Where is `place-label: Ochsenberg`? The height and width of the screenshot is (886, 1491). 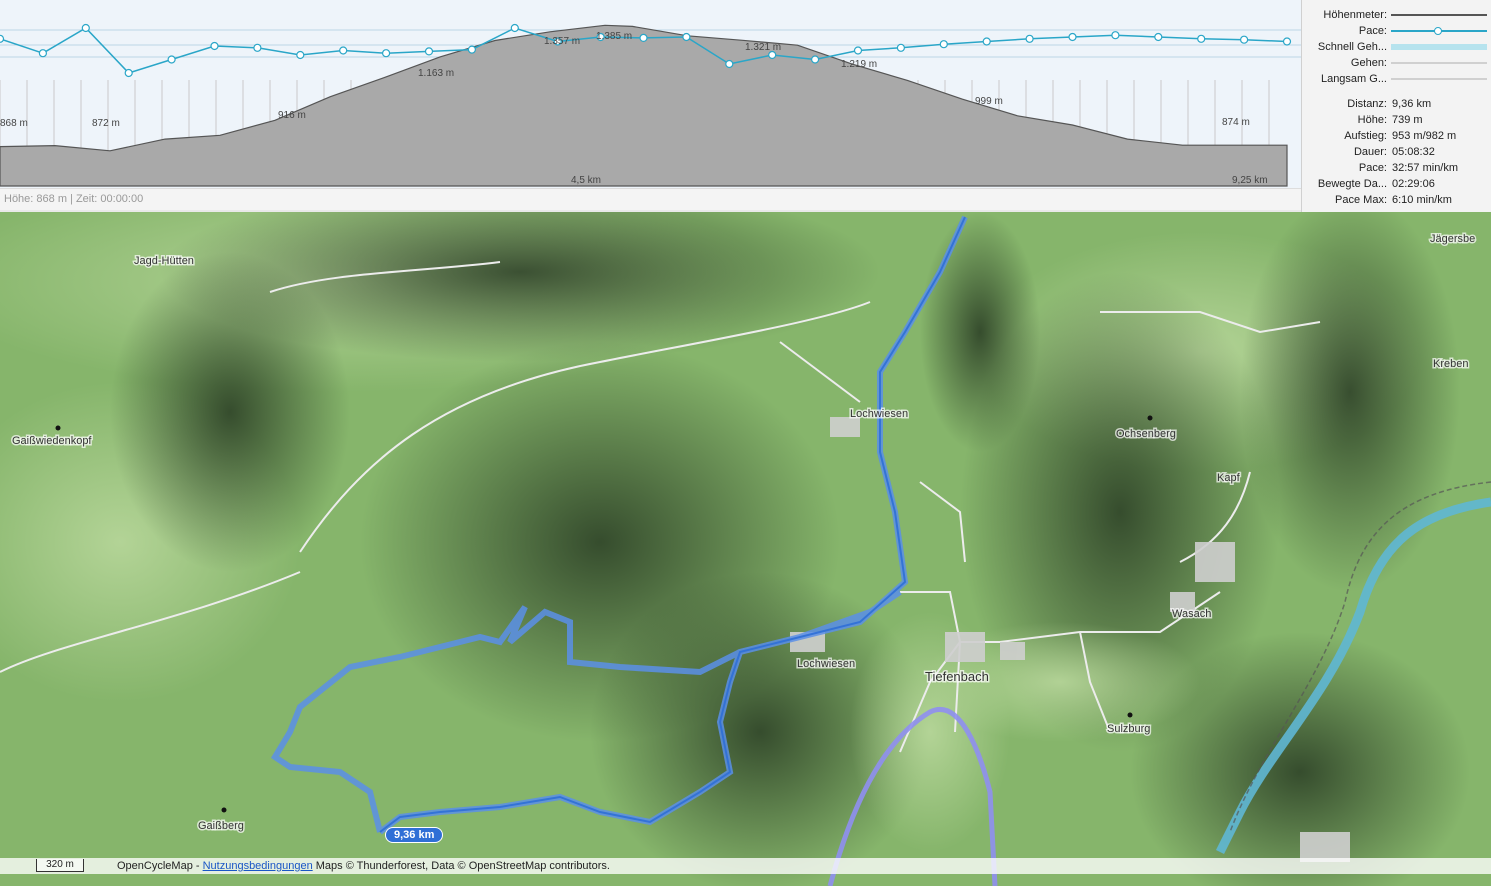
place-label: Ochsenberg is located at coordinates (1146, 434).